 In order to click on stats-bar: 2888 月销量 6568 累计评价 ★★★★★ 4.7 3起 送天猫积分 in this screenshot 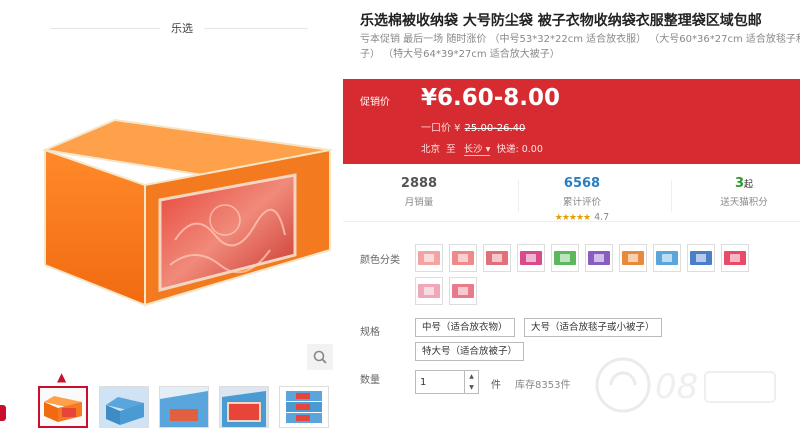, I will do `click(571, 196)`.